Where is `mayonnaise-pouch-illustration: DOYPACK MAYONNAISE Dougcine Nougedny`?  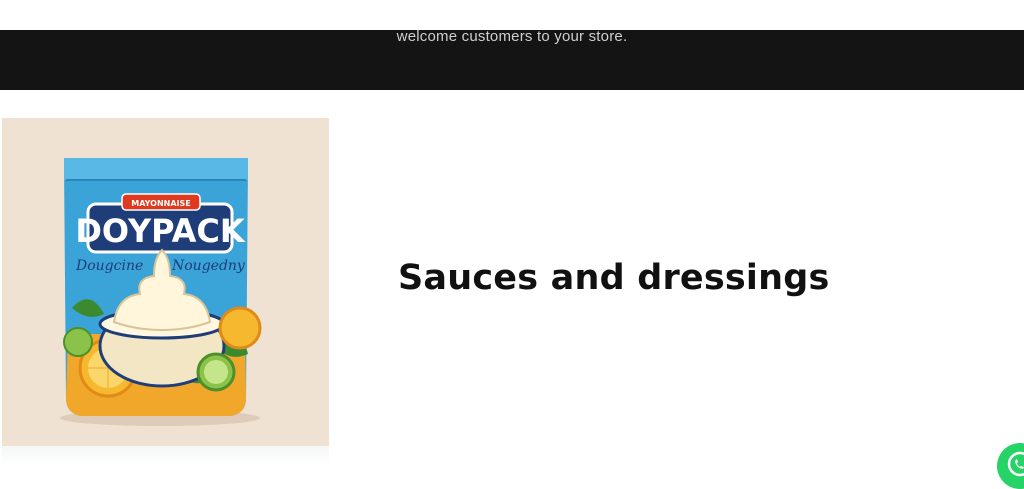
mayonnaise-pouch-illustration: DOYPACK MAYONNAISE Dougcine Nougedny is located at coordinates (161, 292).